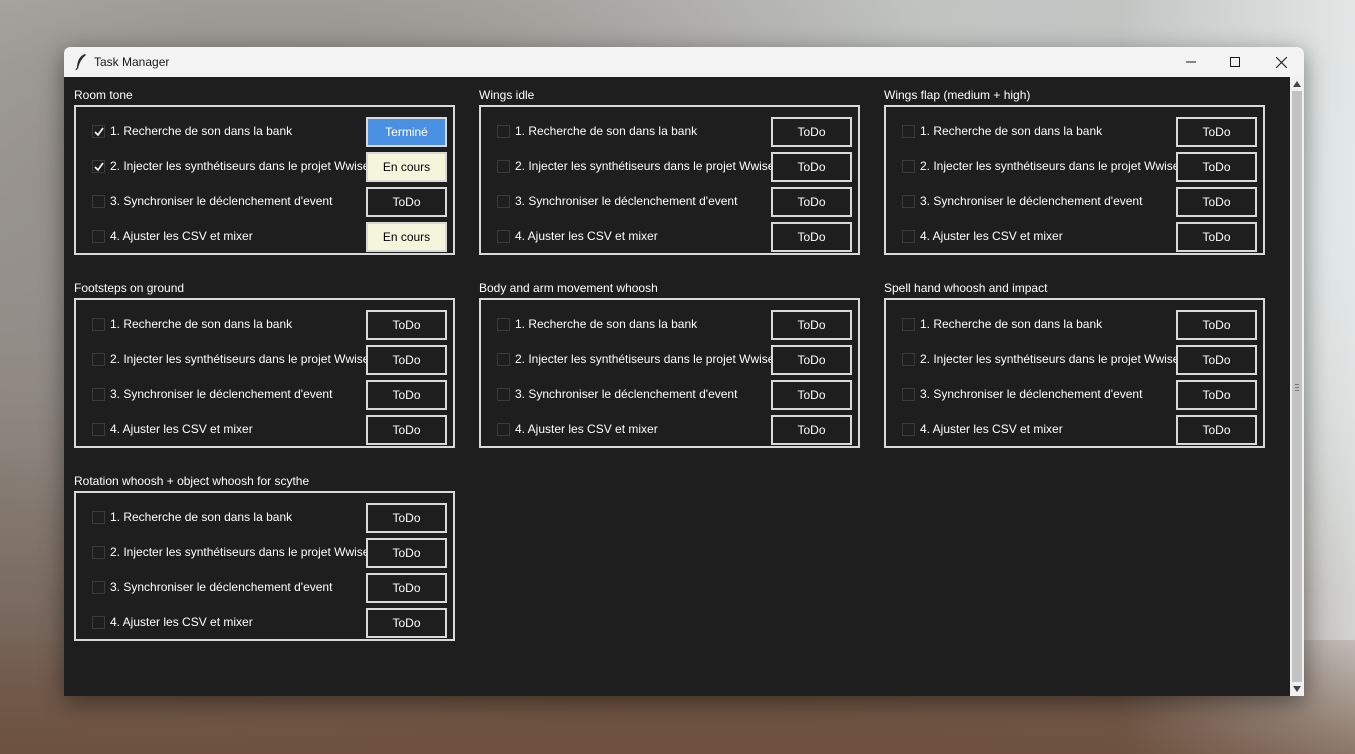 The image size is (1355, 754). What do you see at coordinates (406, 132) in the screenshot?
I see `status-button: Terminé` at bounding box center [406, 132].